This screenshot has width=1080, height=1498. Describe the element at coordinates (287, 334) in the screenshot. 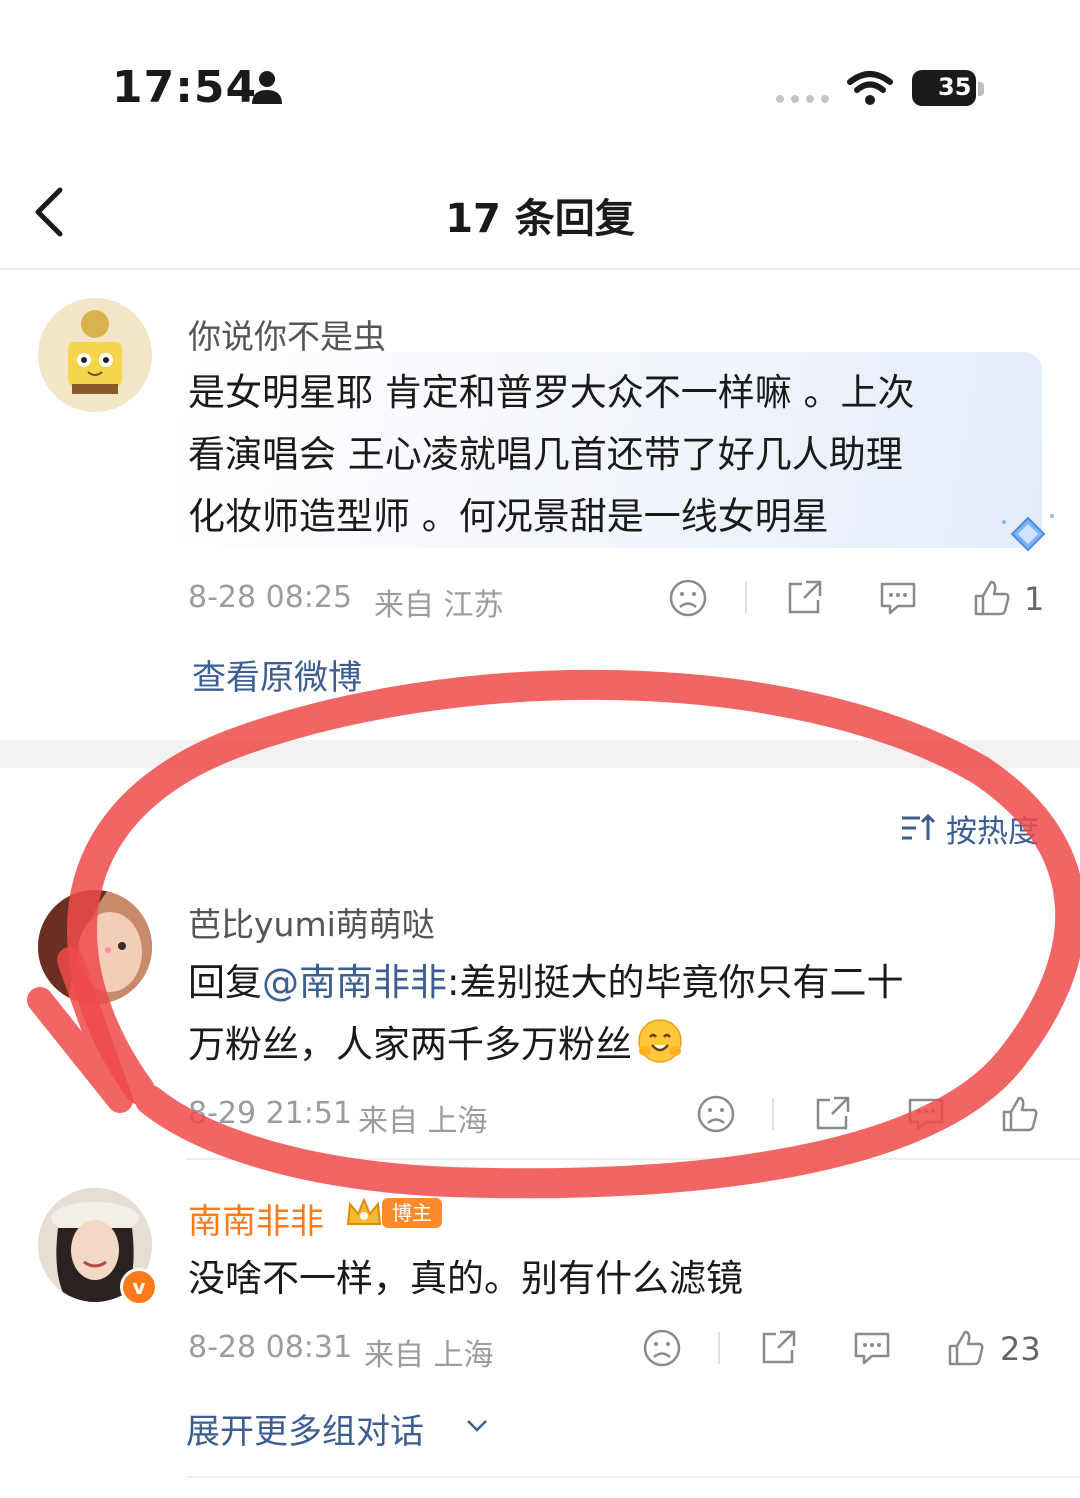

I see `comment-username: 你说你不是虫` at that location.